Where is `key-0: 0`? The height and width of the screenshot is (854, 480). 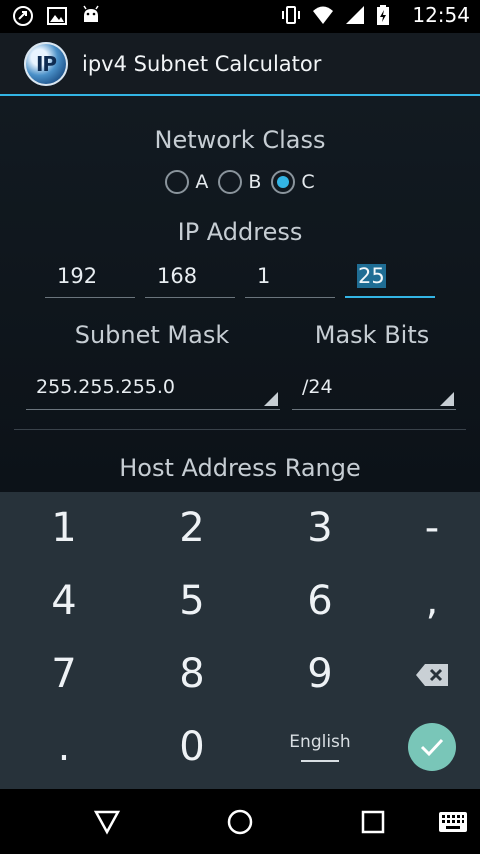 key-0: 0 is located at coordinates (192, 747).